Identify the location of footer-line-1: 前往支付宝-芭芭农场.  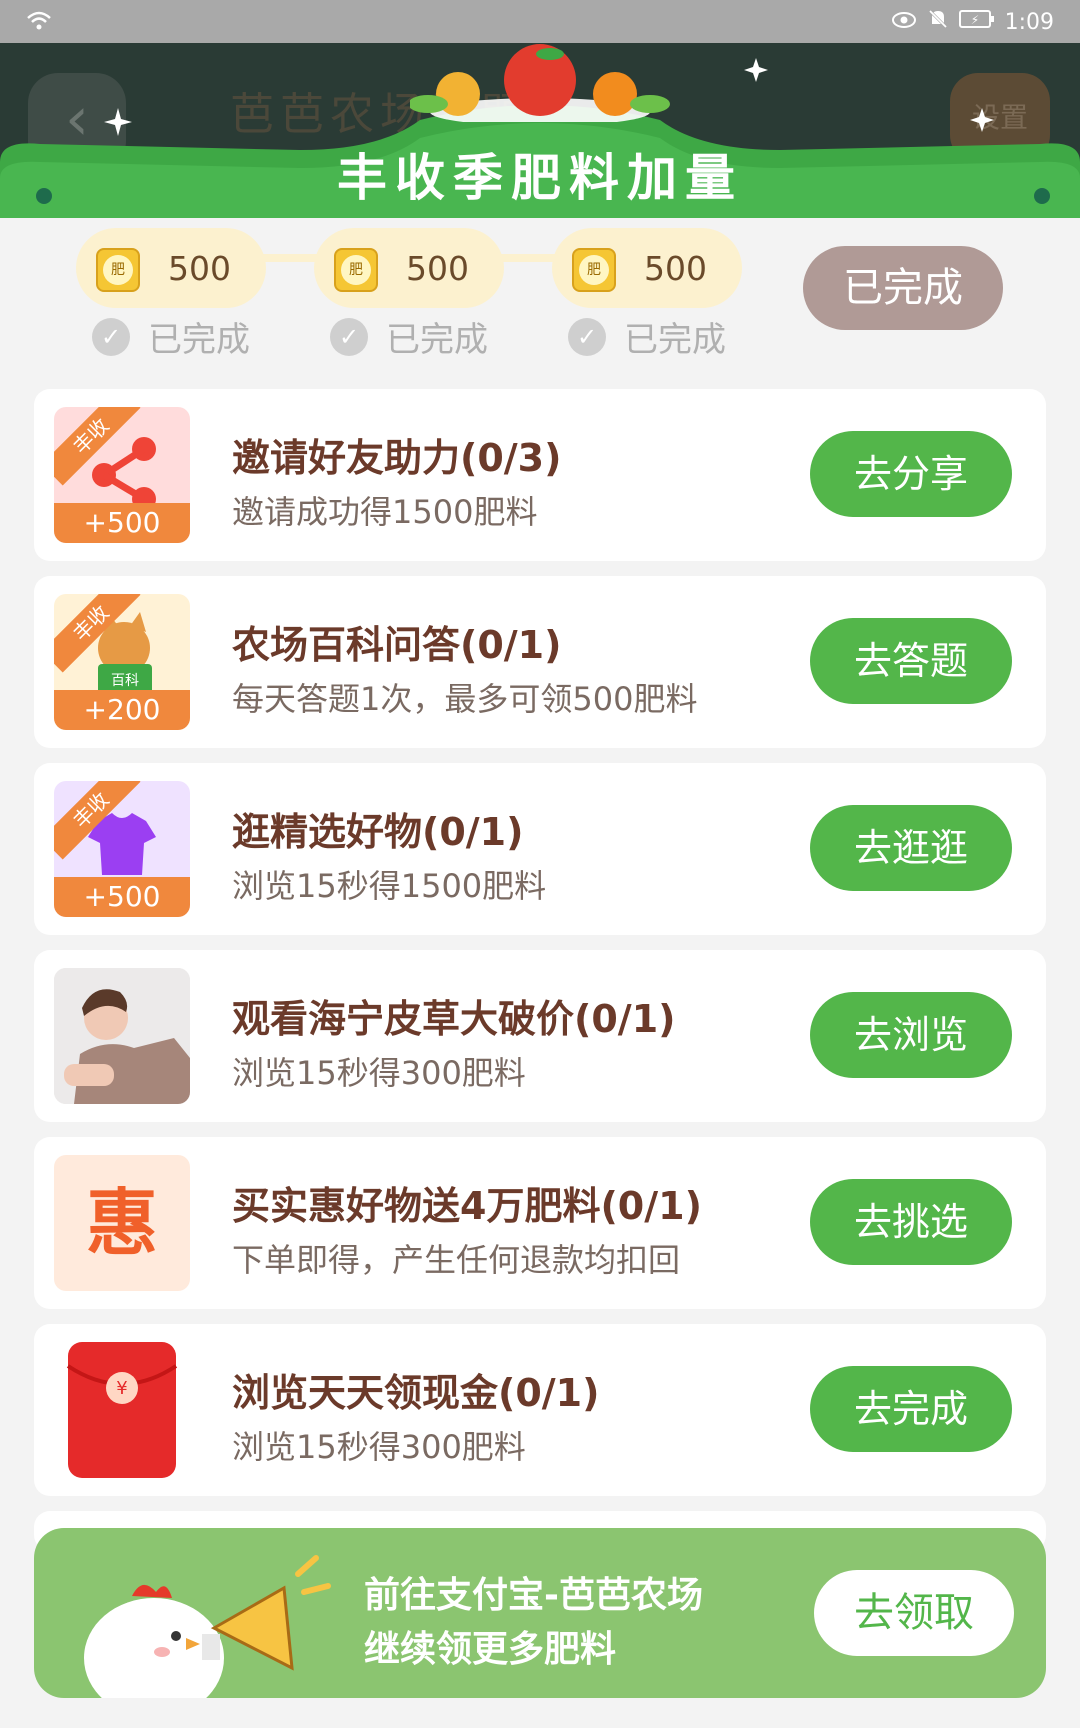
(533, 1595).